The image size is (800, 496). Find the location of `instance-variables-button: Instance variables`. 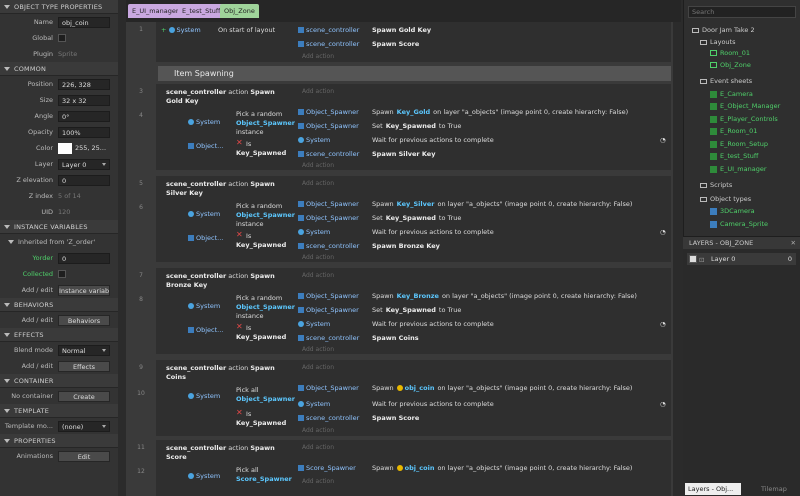

instance-variables-button: Instance variables is located at coordinates (84, 290).